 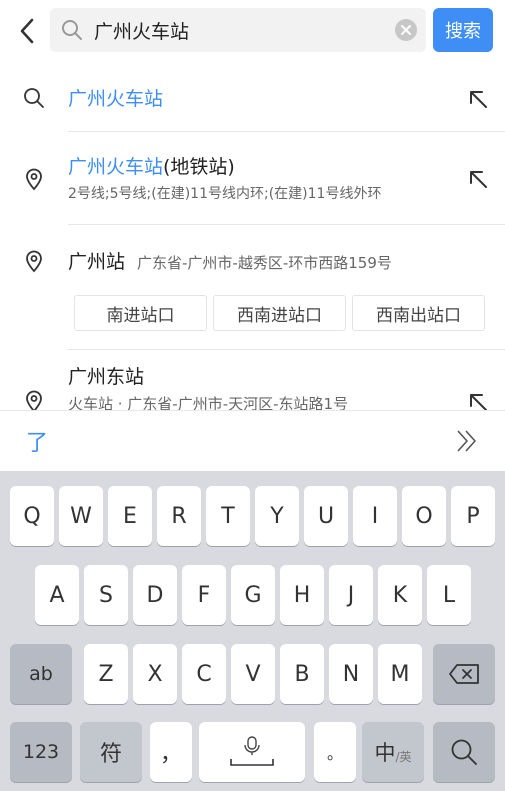 What do you see at coordinates (41, 752) in the screenshot?
I see `key-123: 123` at bounding box center [41, 752].